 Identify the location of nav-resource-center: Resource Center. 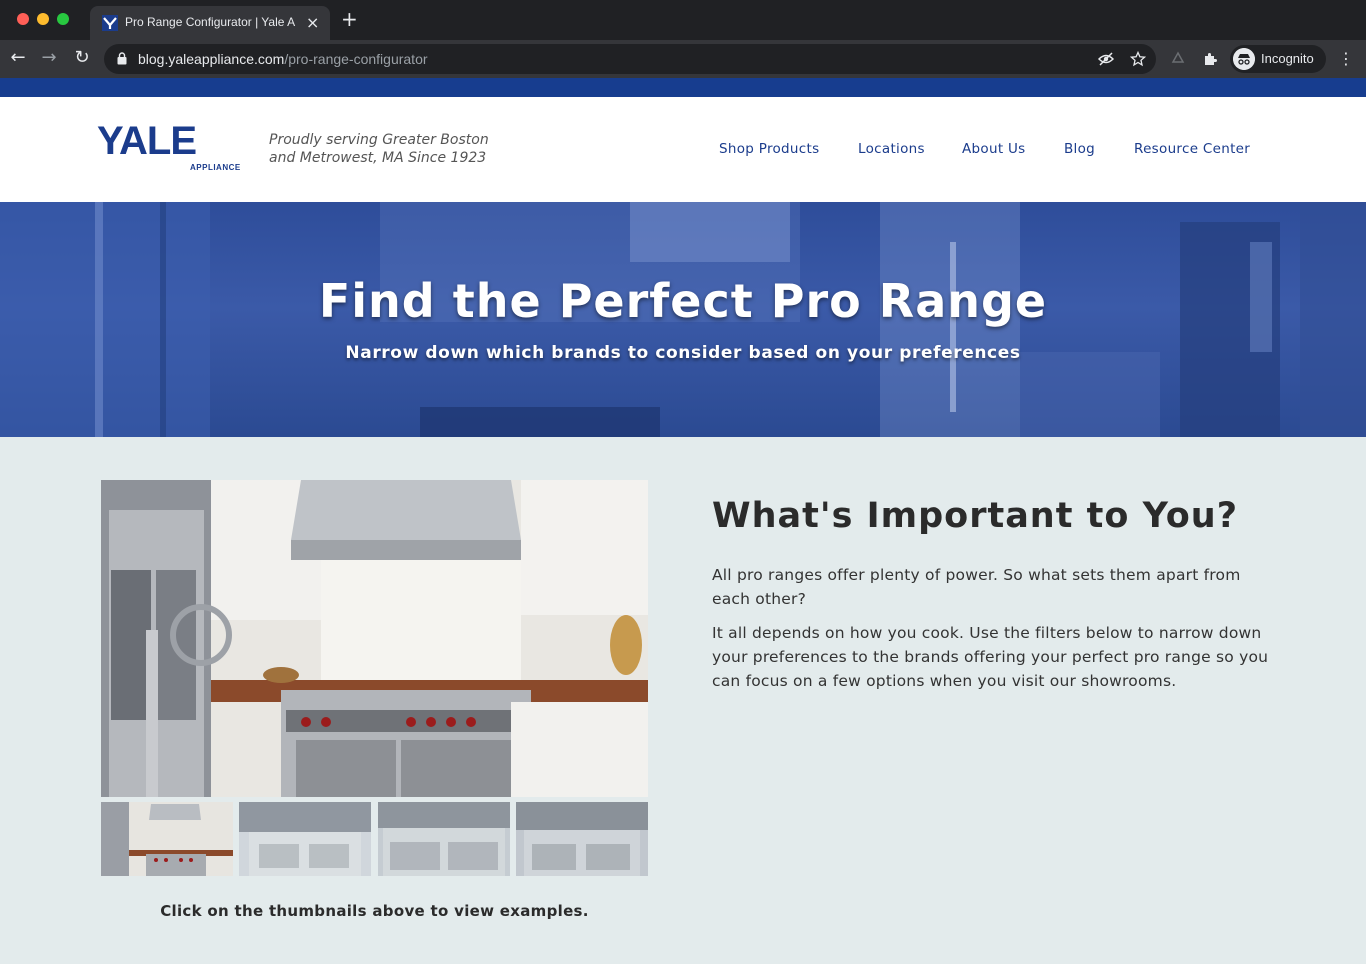
(1192, 149).